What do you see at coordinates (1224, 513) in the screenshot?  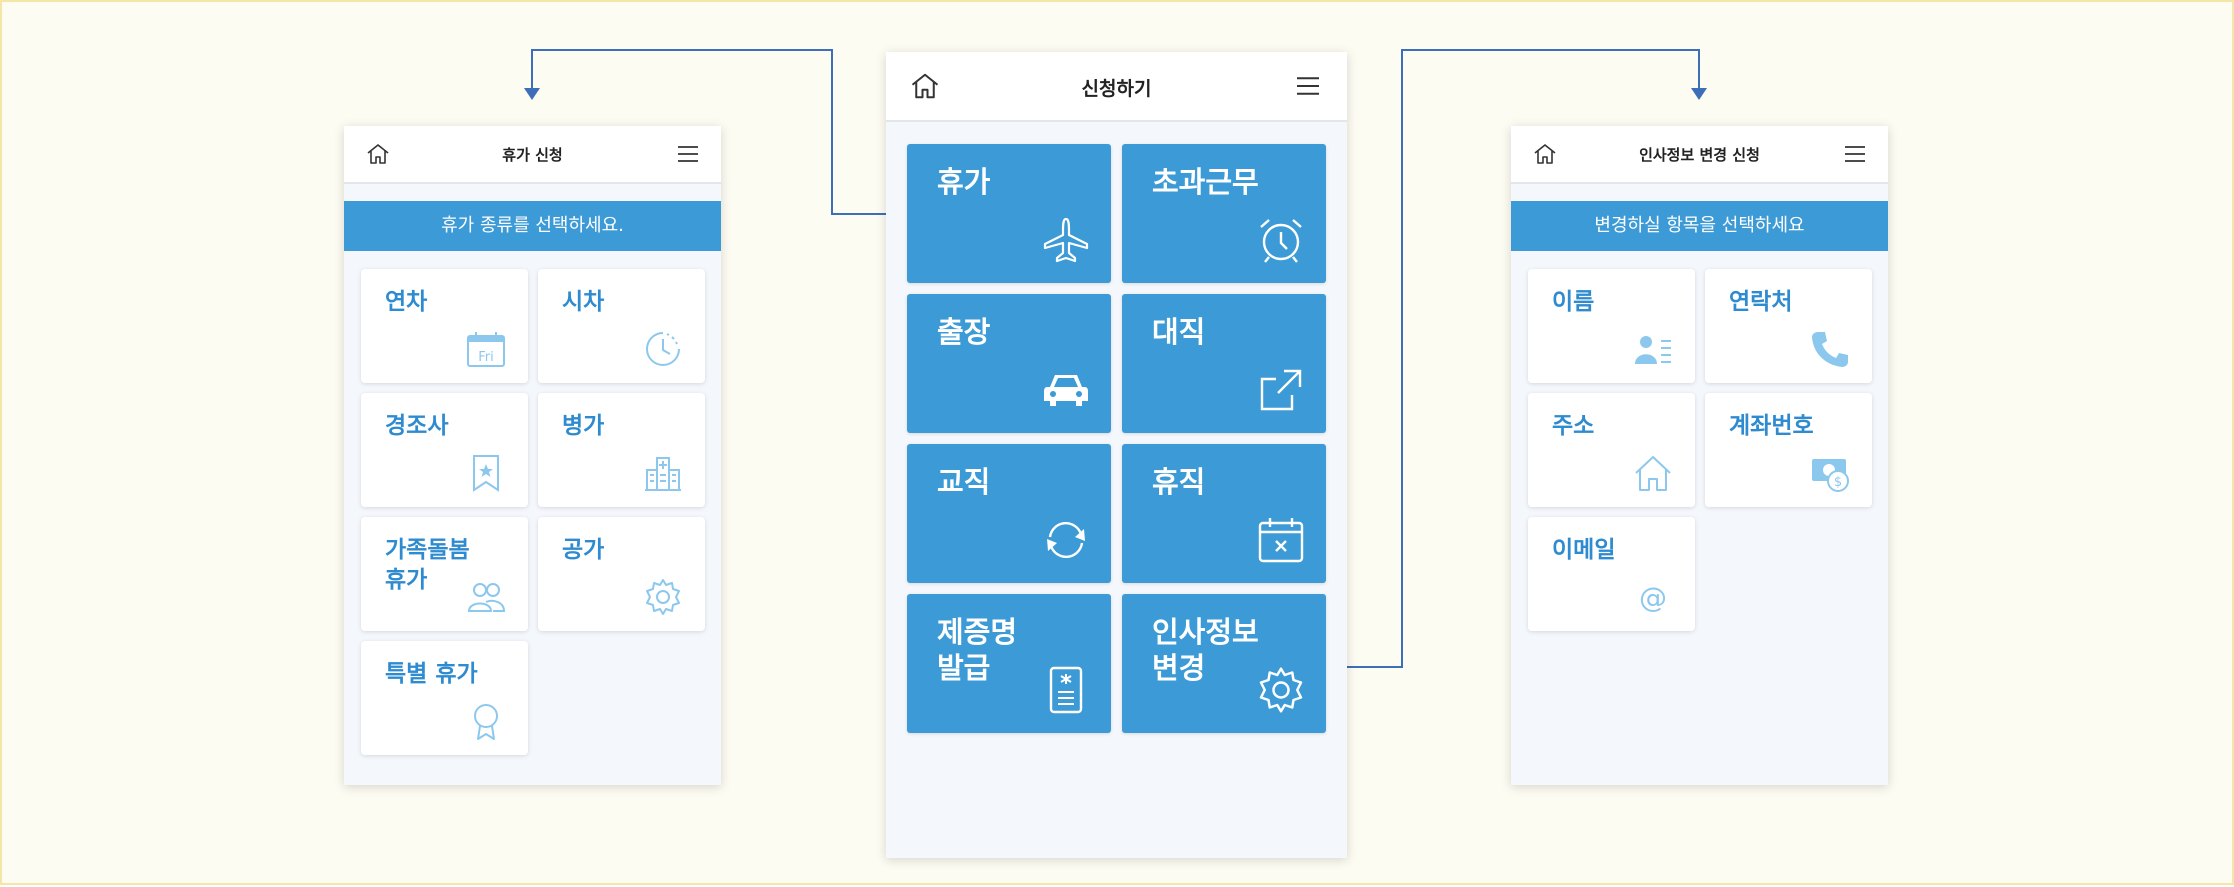 I see `apply-leave-of-absence-tile: 휴직` at bounding box center [1224, 513].